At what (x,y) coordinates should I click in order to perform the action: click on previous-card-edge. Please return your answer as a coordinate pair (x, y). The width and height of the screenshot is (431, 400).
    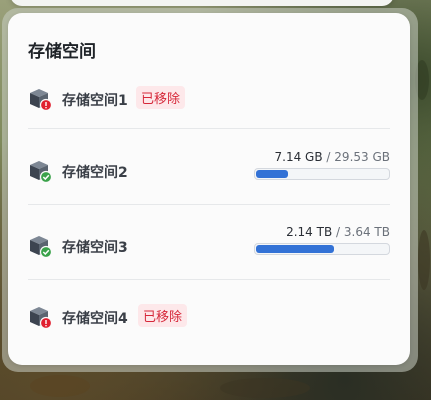
    Looking at the image, I should click on (202, 3).